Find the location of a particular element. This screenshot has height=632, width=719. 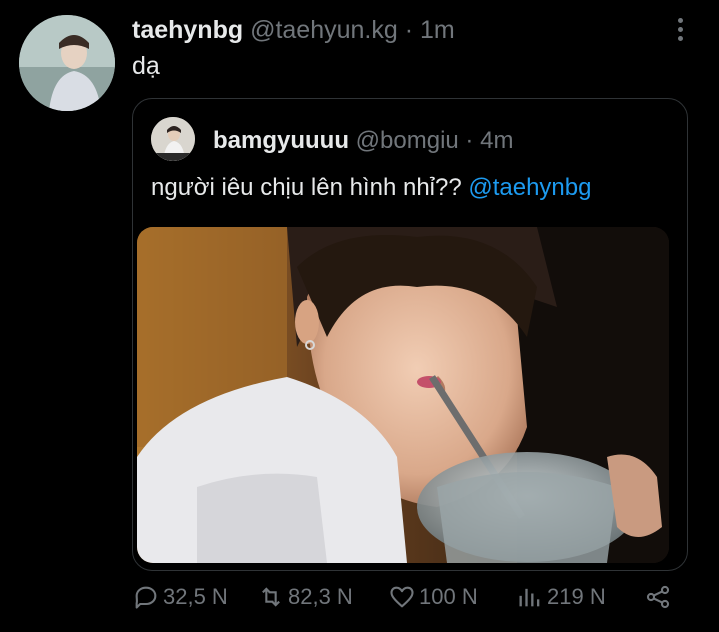

reply-count: 32,5 N is located at coordinates (195, 596).